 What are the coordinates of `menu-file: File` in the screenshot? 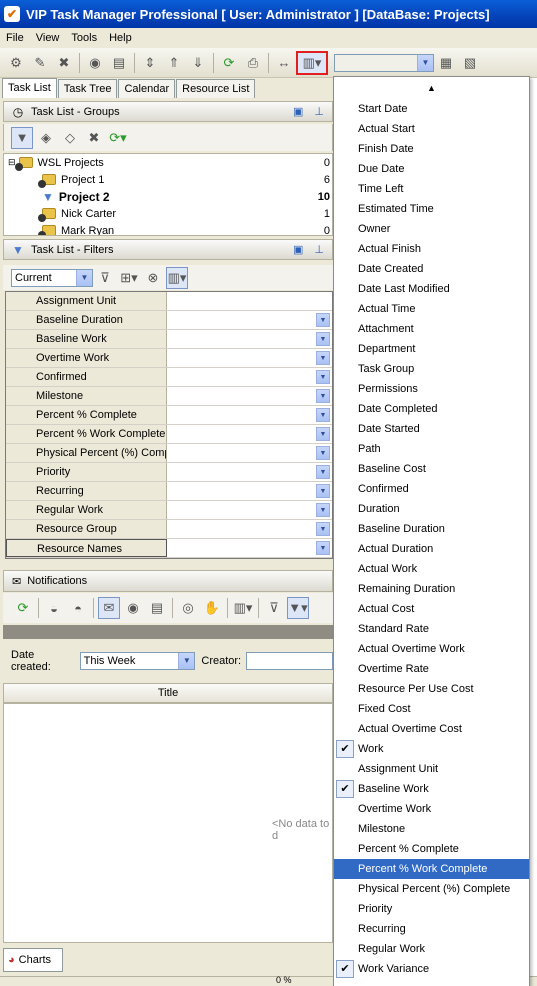 It's located at (15, 38).